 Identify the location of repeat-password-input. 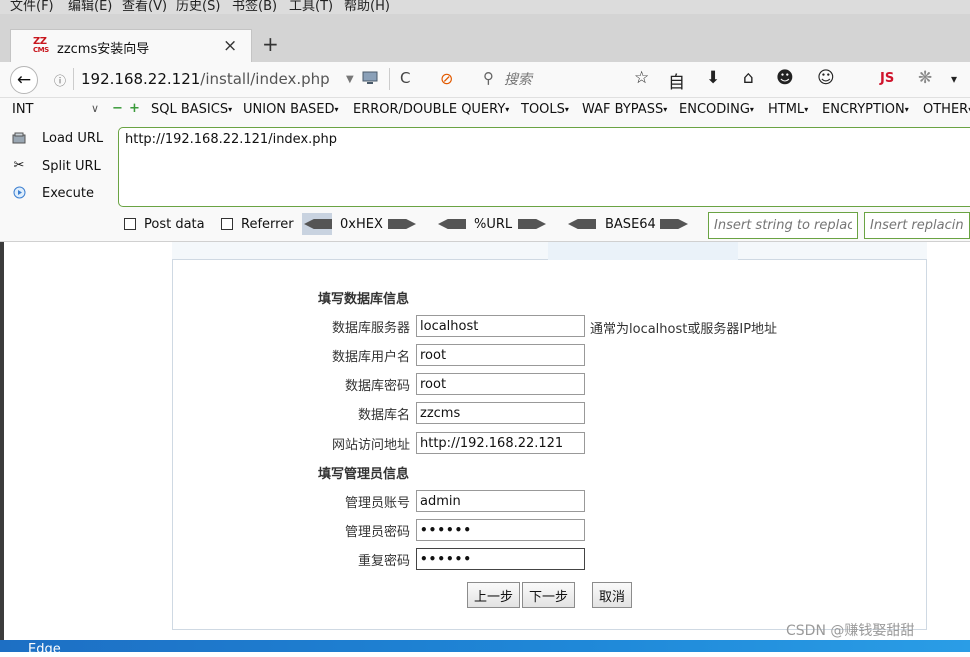
(500, 559).